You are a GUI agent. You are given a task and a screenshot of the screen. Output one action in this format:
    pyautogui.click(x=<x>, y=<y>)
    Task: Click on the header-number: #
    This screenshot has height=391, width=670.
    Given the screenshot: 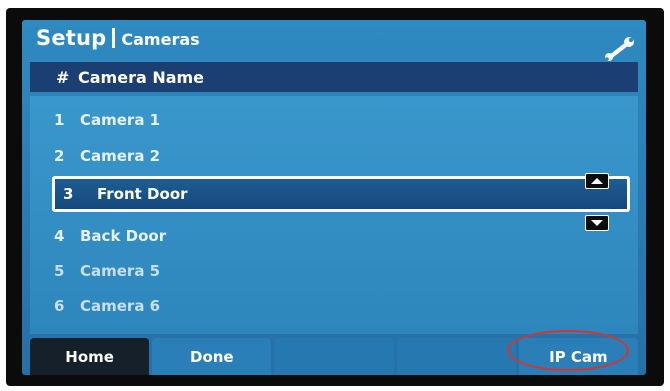 What is the action you would take?
    pyautogui.click(x=63, y=77)
    